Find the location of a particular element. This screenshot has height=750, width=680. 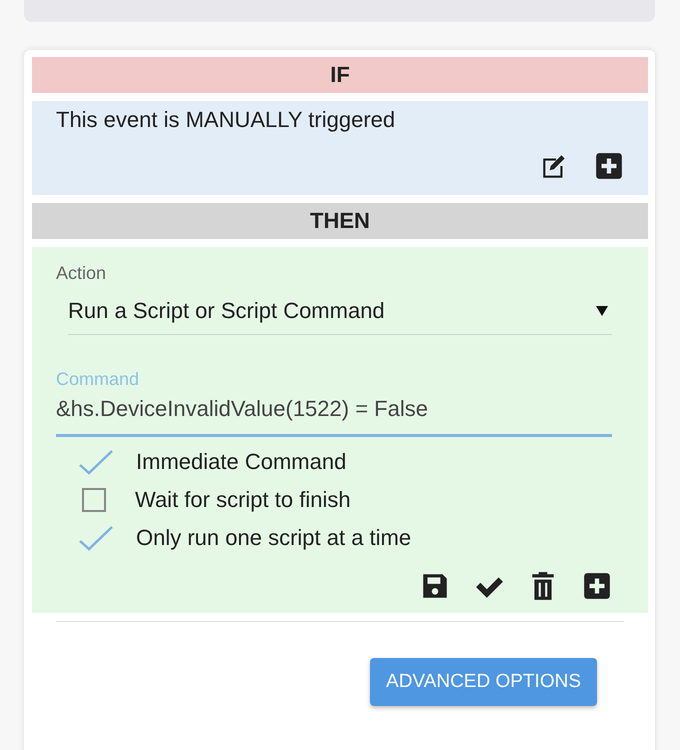

option-label: Only run one script at a time is located at coordinates (274, 538).